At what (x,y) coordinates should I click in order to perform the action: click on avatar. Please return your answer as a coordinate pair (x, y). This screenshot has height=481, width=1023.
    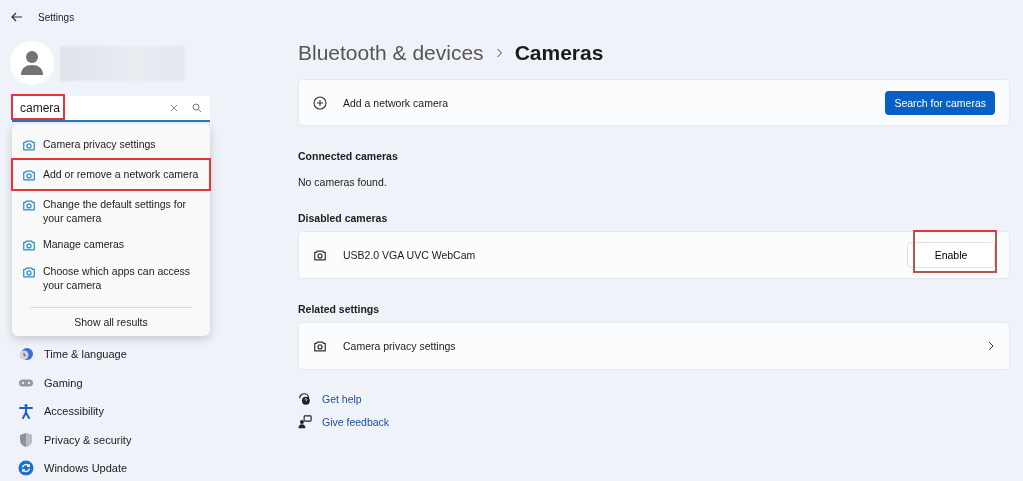
    Looking at the image, I should click on (32, 63).